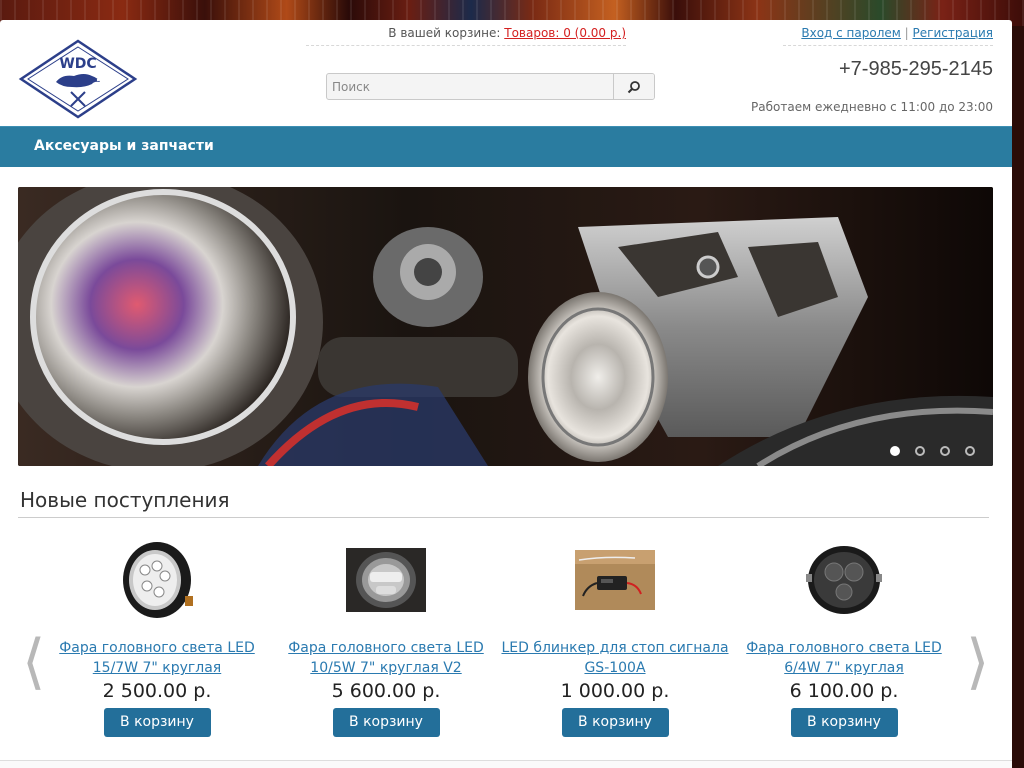 This screenshot has height=768, width=1024. Describe the element at coordinates (850, 33) in the screenshot. I see `login-link: Вход с паролем` at that location.